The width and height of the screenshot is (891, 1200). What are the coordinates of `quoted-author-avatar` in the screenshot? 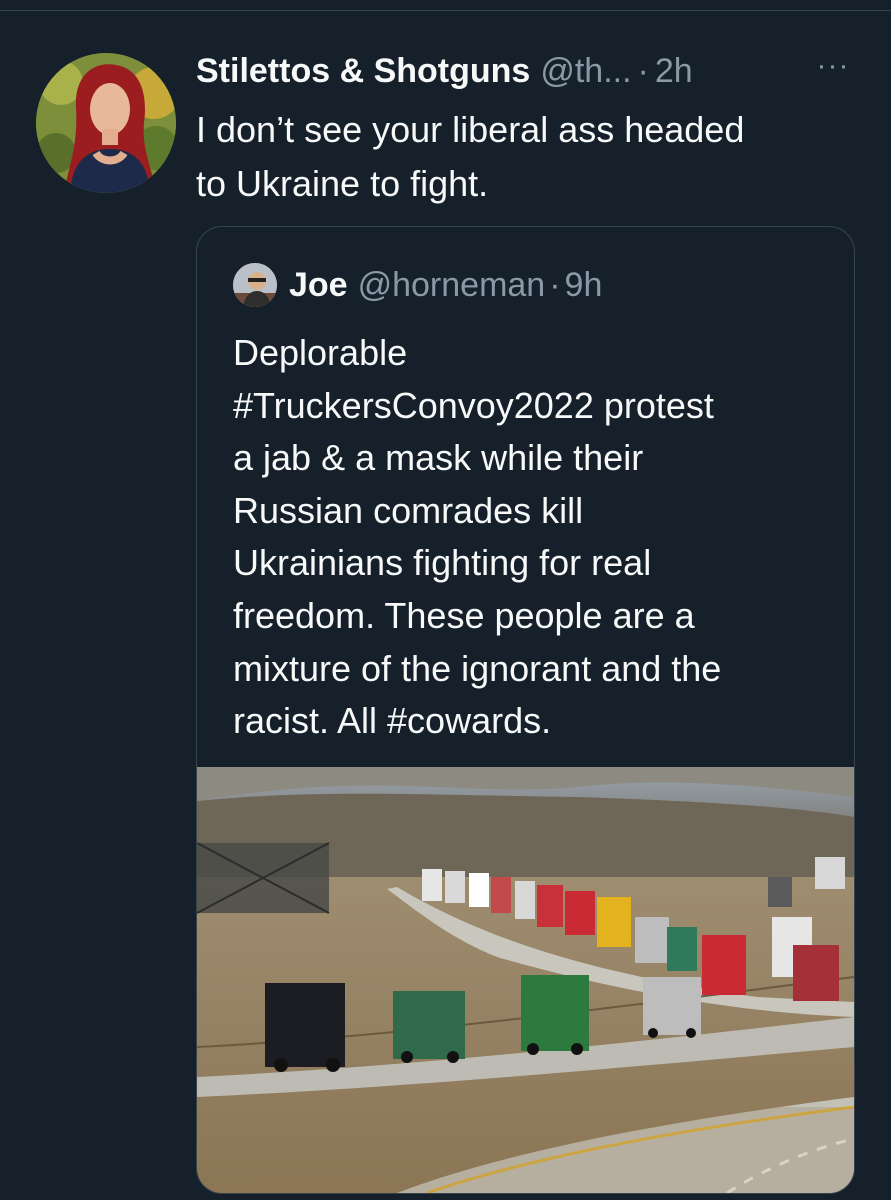 It's located at (255, 285).